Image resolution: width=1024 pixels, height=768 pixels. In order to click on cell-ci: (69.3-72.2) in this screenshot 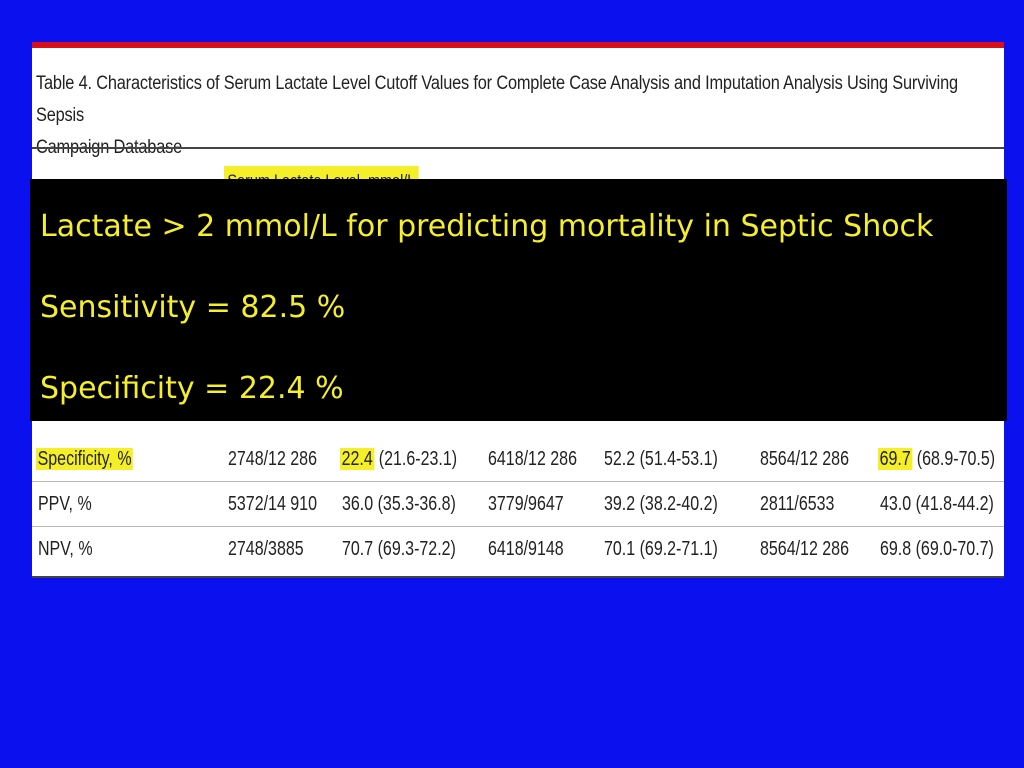, I will do `click(414, 549)`.